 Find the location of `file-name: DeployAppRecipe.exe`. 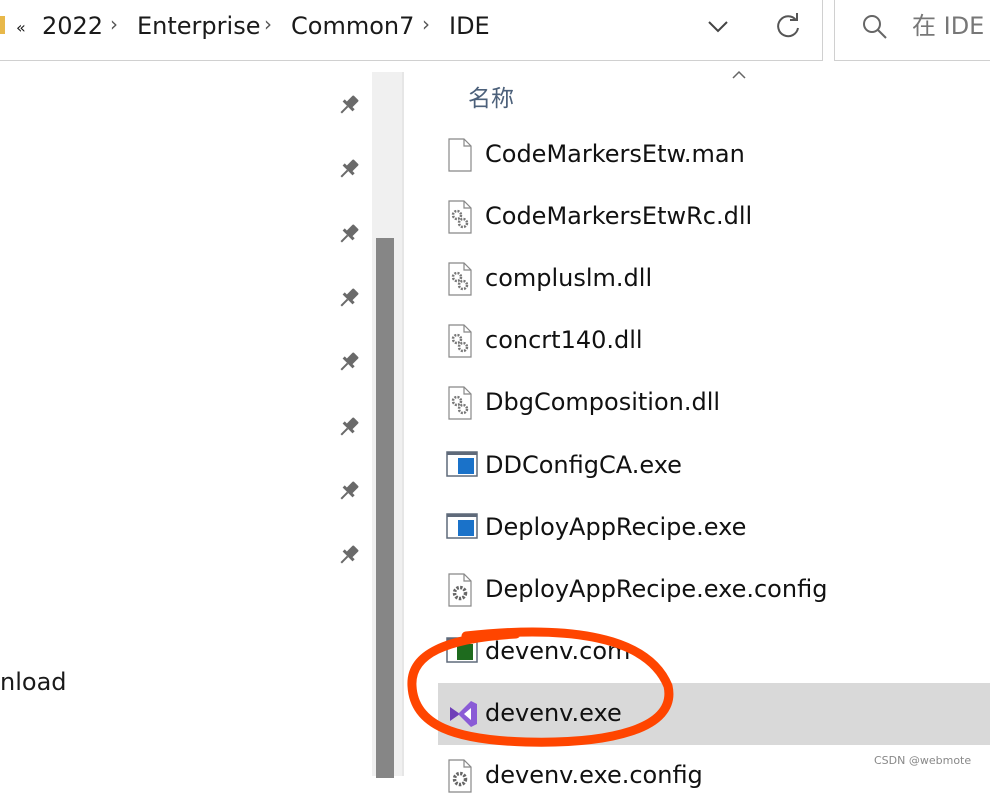

file-name: DeployAppRecipe.exe is located at coordinates (616, 526).